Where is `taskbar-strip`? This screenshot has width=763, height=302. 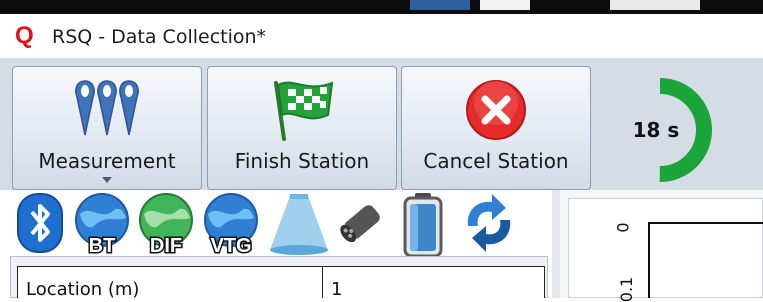
taskbar-strip is located at coordinates (381, 7).